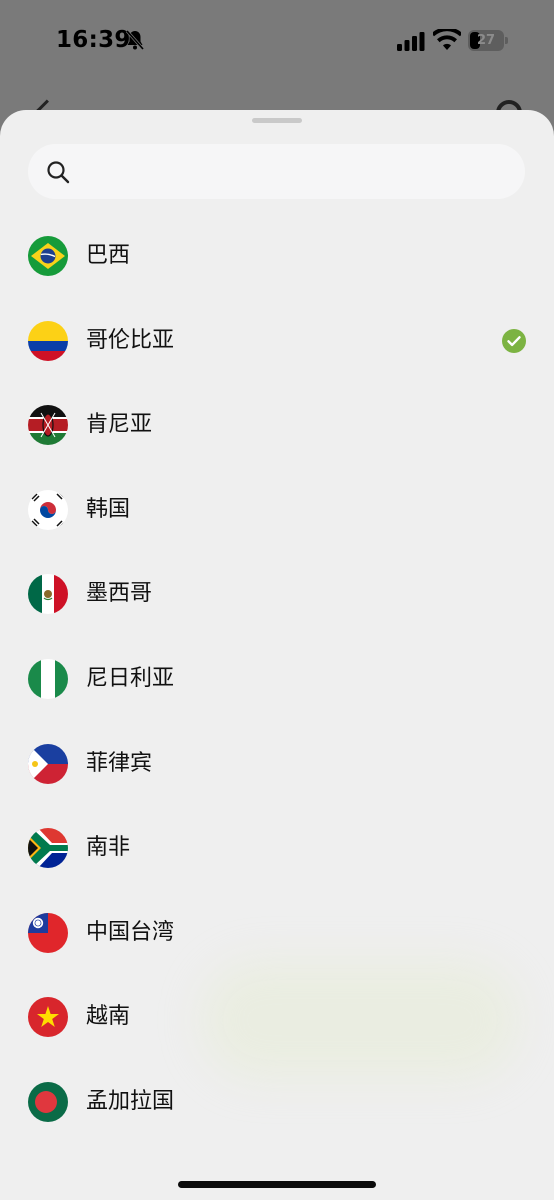 This screenshot has height=1200, width=554. I want to click on country-row-mexico: 墨西哥, so click(277, 594).